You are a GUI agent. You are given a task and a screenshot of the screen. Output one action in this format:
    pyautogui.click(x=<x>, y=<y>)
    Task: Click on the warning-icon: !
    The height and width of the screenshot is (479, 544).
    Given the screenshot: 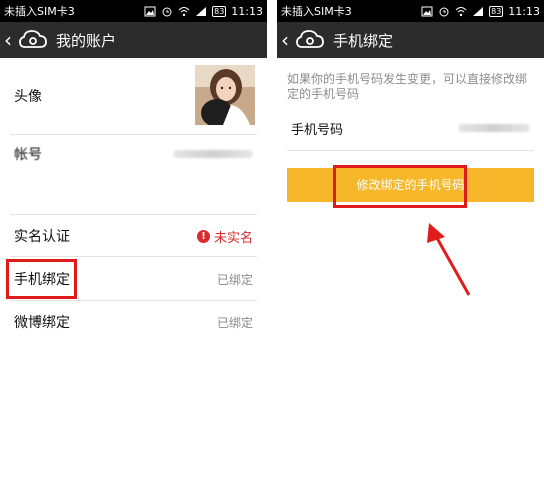 What is the action you would take?
    pyautogui.click(x=203, y=236)
    